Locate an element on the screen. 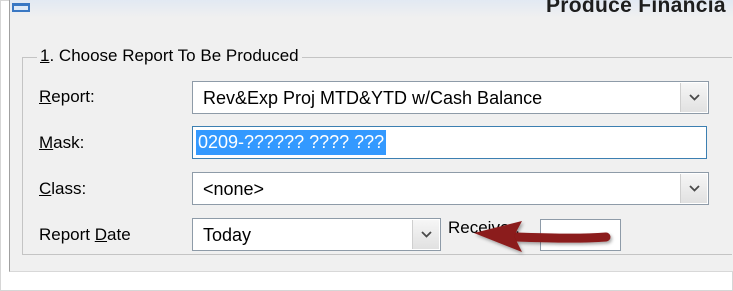 The image size is (733, 291). report-select-value: Rev&Exp Proj MTD&YTD w/Cash Balance is located at coordinates (373, 98).